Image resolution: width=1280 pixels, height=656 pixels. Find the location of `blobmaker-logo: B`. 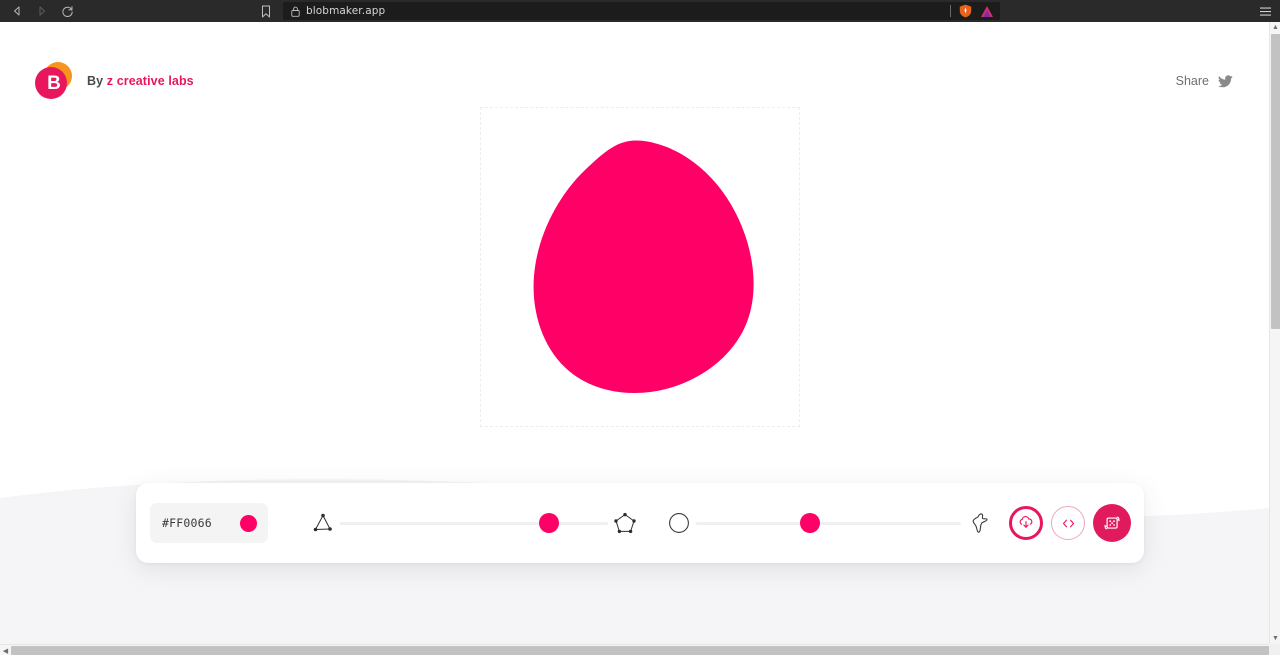

blobmaker-logo: B is located at coordinates (54, 81).